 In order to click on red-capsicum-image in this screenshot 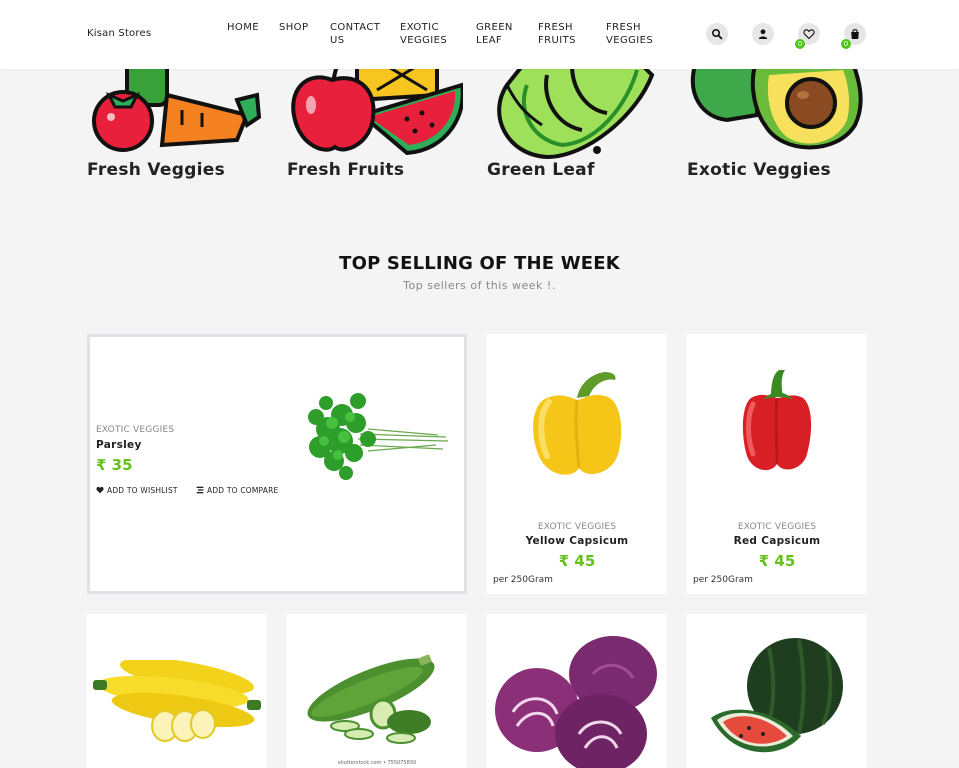, I will do `click(777, 420)`.